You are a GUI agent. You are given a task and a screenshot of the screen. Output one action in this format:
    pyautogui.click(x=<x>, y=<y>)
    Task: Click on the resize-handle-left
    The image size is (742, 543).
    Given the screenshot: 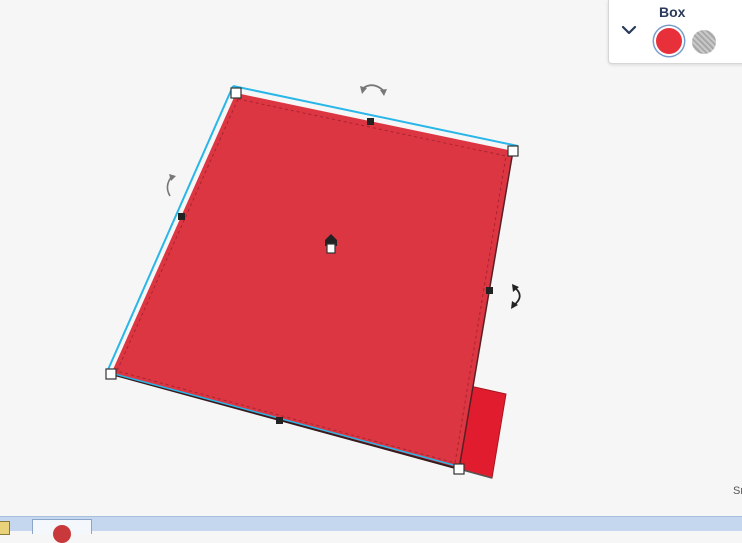 What is the action you would take?
    pyautogui.click(x=181, y=216)
    